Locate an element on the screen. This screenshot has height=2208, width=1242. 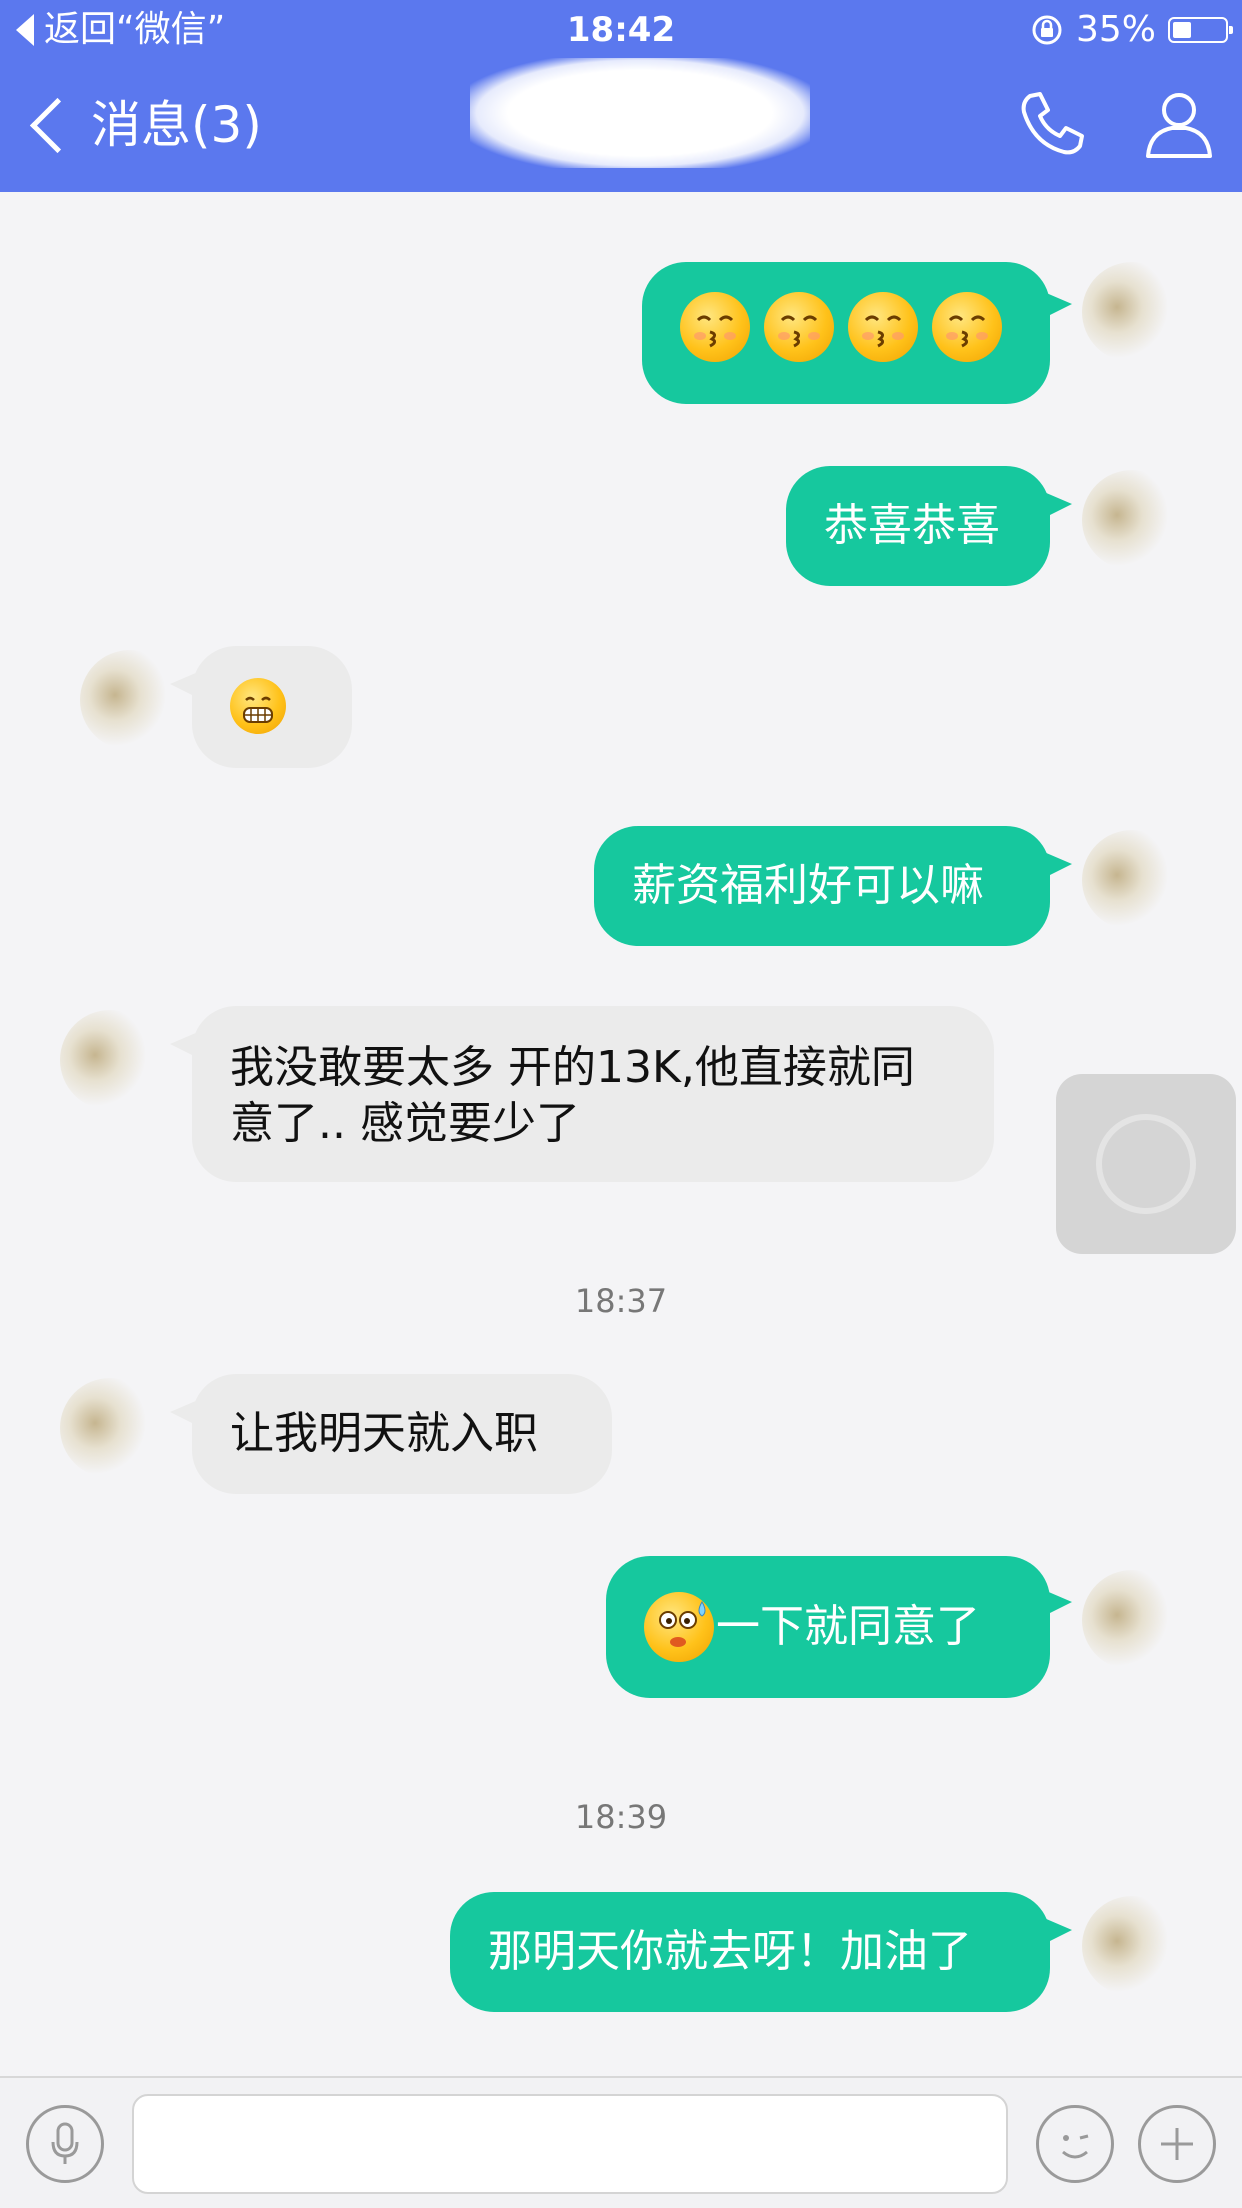
plus-icon is located at coordinates (1177, 2144).